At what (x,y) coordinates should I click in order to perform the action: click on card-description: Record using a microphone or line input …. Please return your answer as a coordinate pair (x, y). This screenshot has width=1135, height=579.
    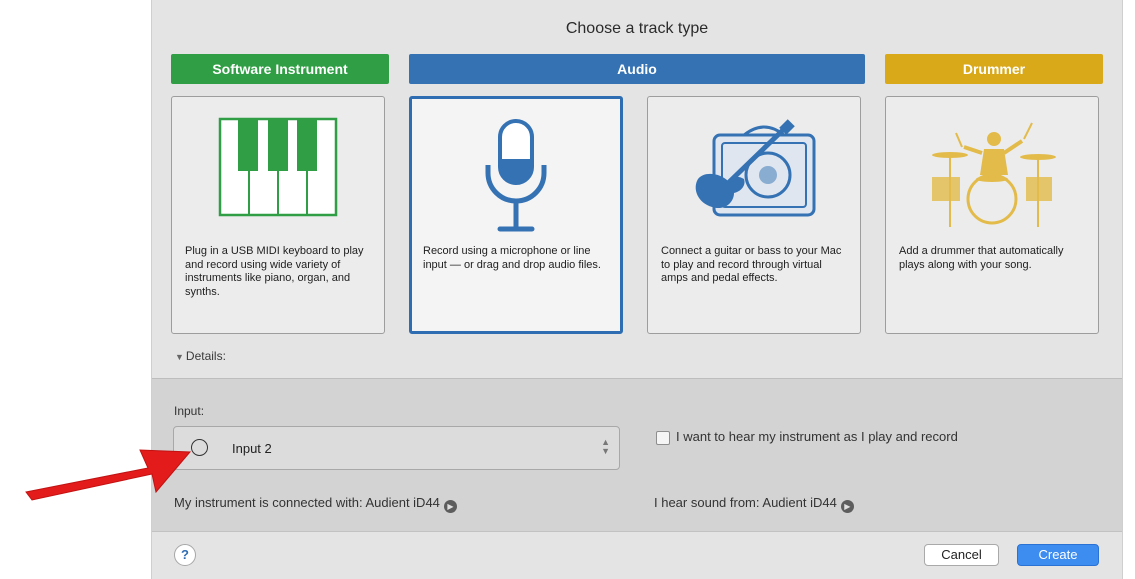
    Looking at the image, I should click on (512, 258).